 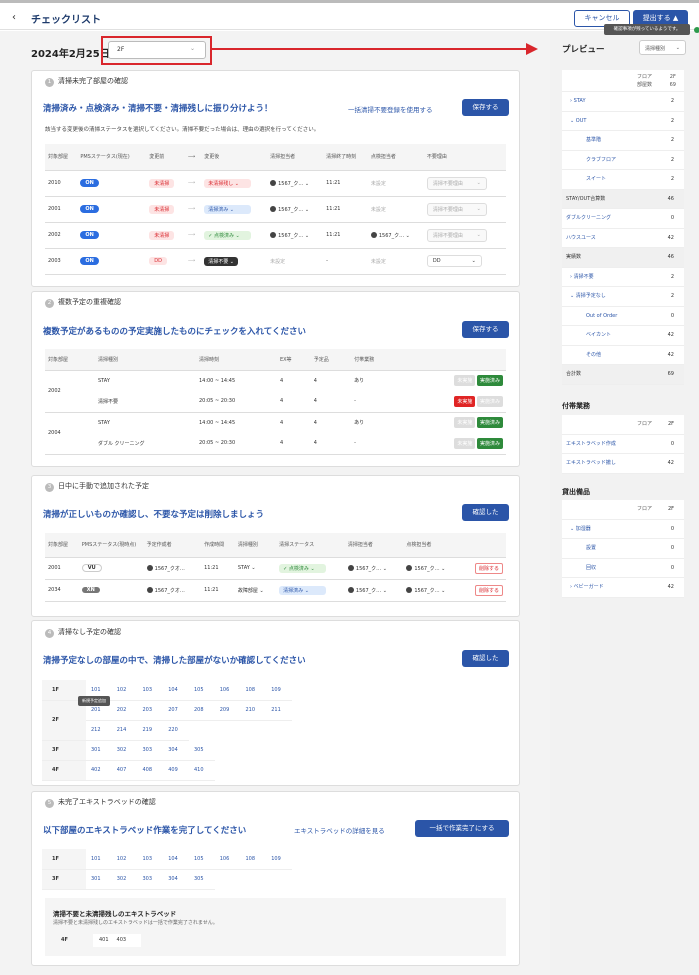 I want to click on room-link: 407, so click(x=124, y=770).